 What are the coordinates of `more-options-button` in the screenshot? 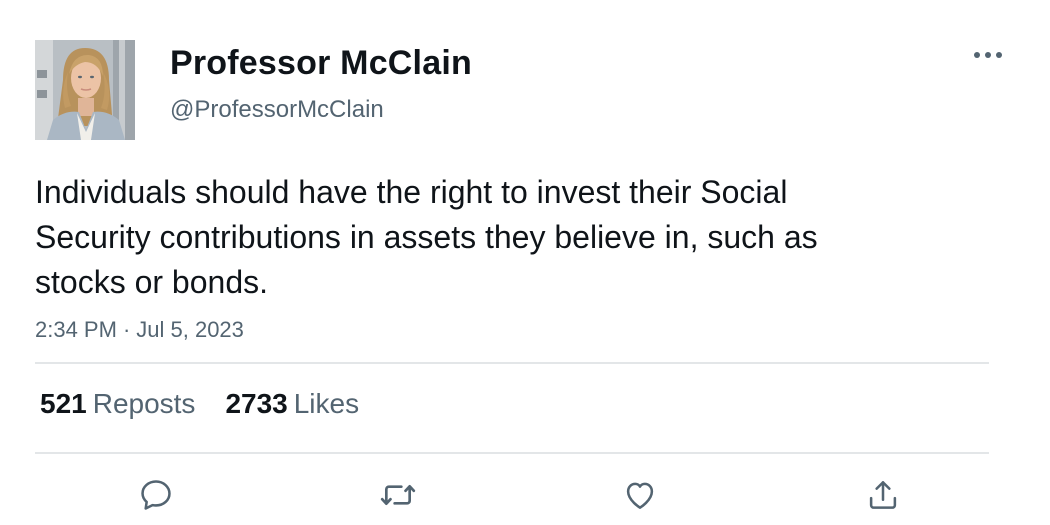 It's located at (988, 55).